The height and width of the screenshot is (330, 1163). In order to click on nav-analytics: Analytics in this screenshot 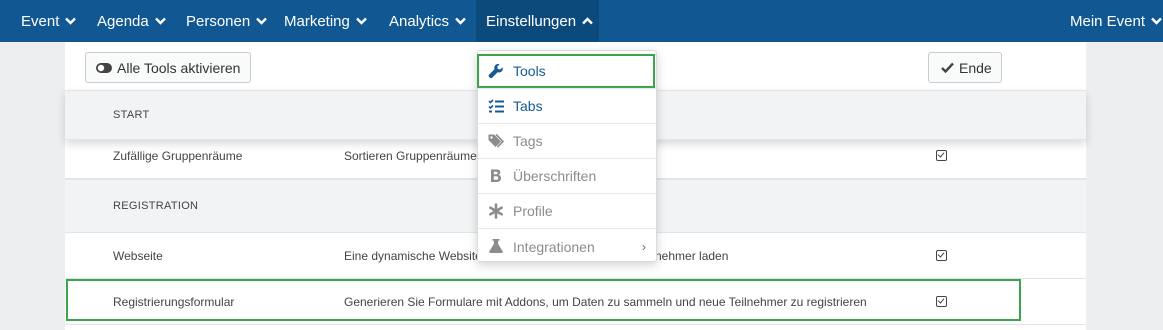, I will do `click(427, 21)`.